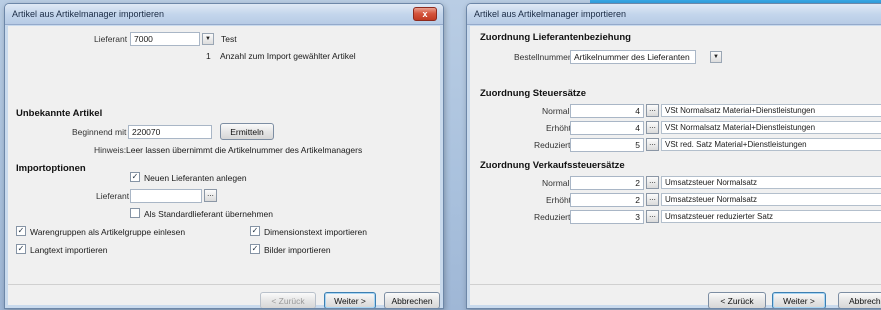 This screenshot has width=881, height=310. Describe the element at coordinates (208, 56) in the screenshot. I see `import-count-value: 1` at that location.